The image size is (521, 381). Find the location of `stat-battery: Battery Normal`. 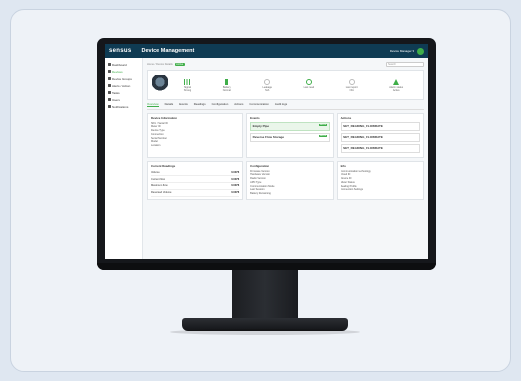

stat-battery: Battery Normal is located at coordinates (227, 85).